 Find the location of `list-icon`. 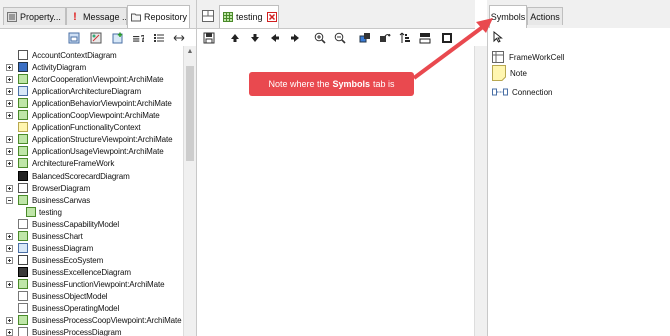

list-icon is located at coordinates (159, 38).